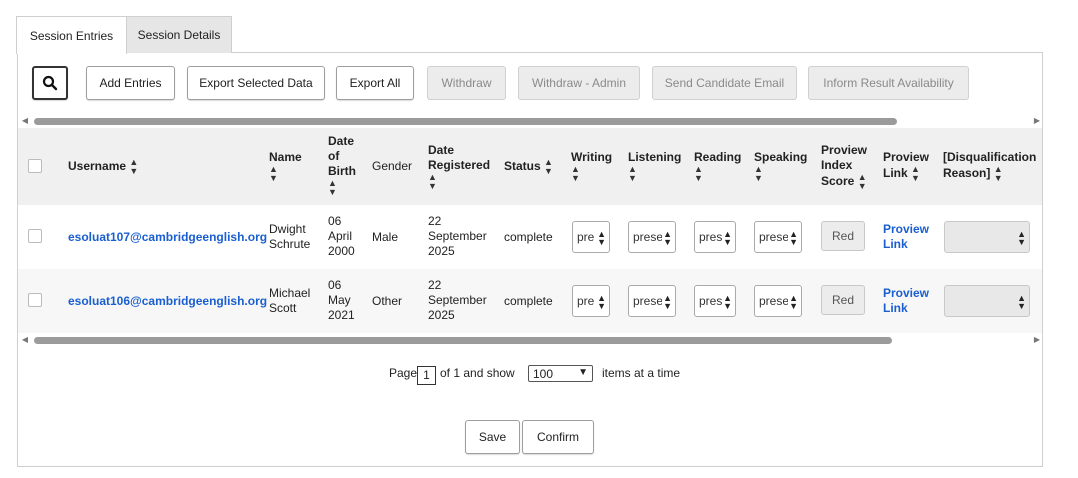  Describe the element at coordinates (591, 166) in the screenshot. I see `column-writing: Writing ▲ ▼` at that location.